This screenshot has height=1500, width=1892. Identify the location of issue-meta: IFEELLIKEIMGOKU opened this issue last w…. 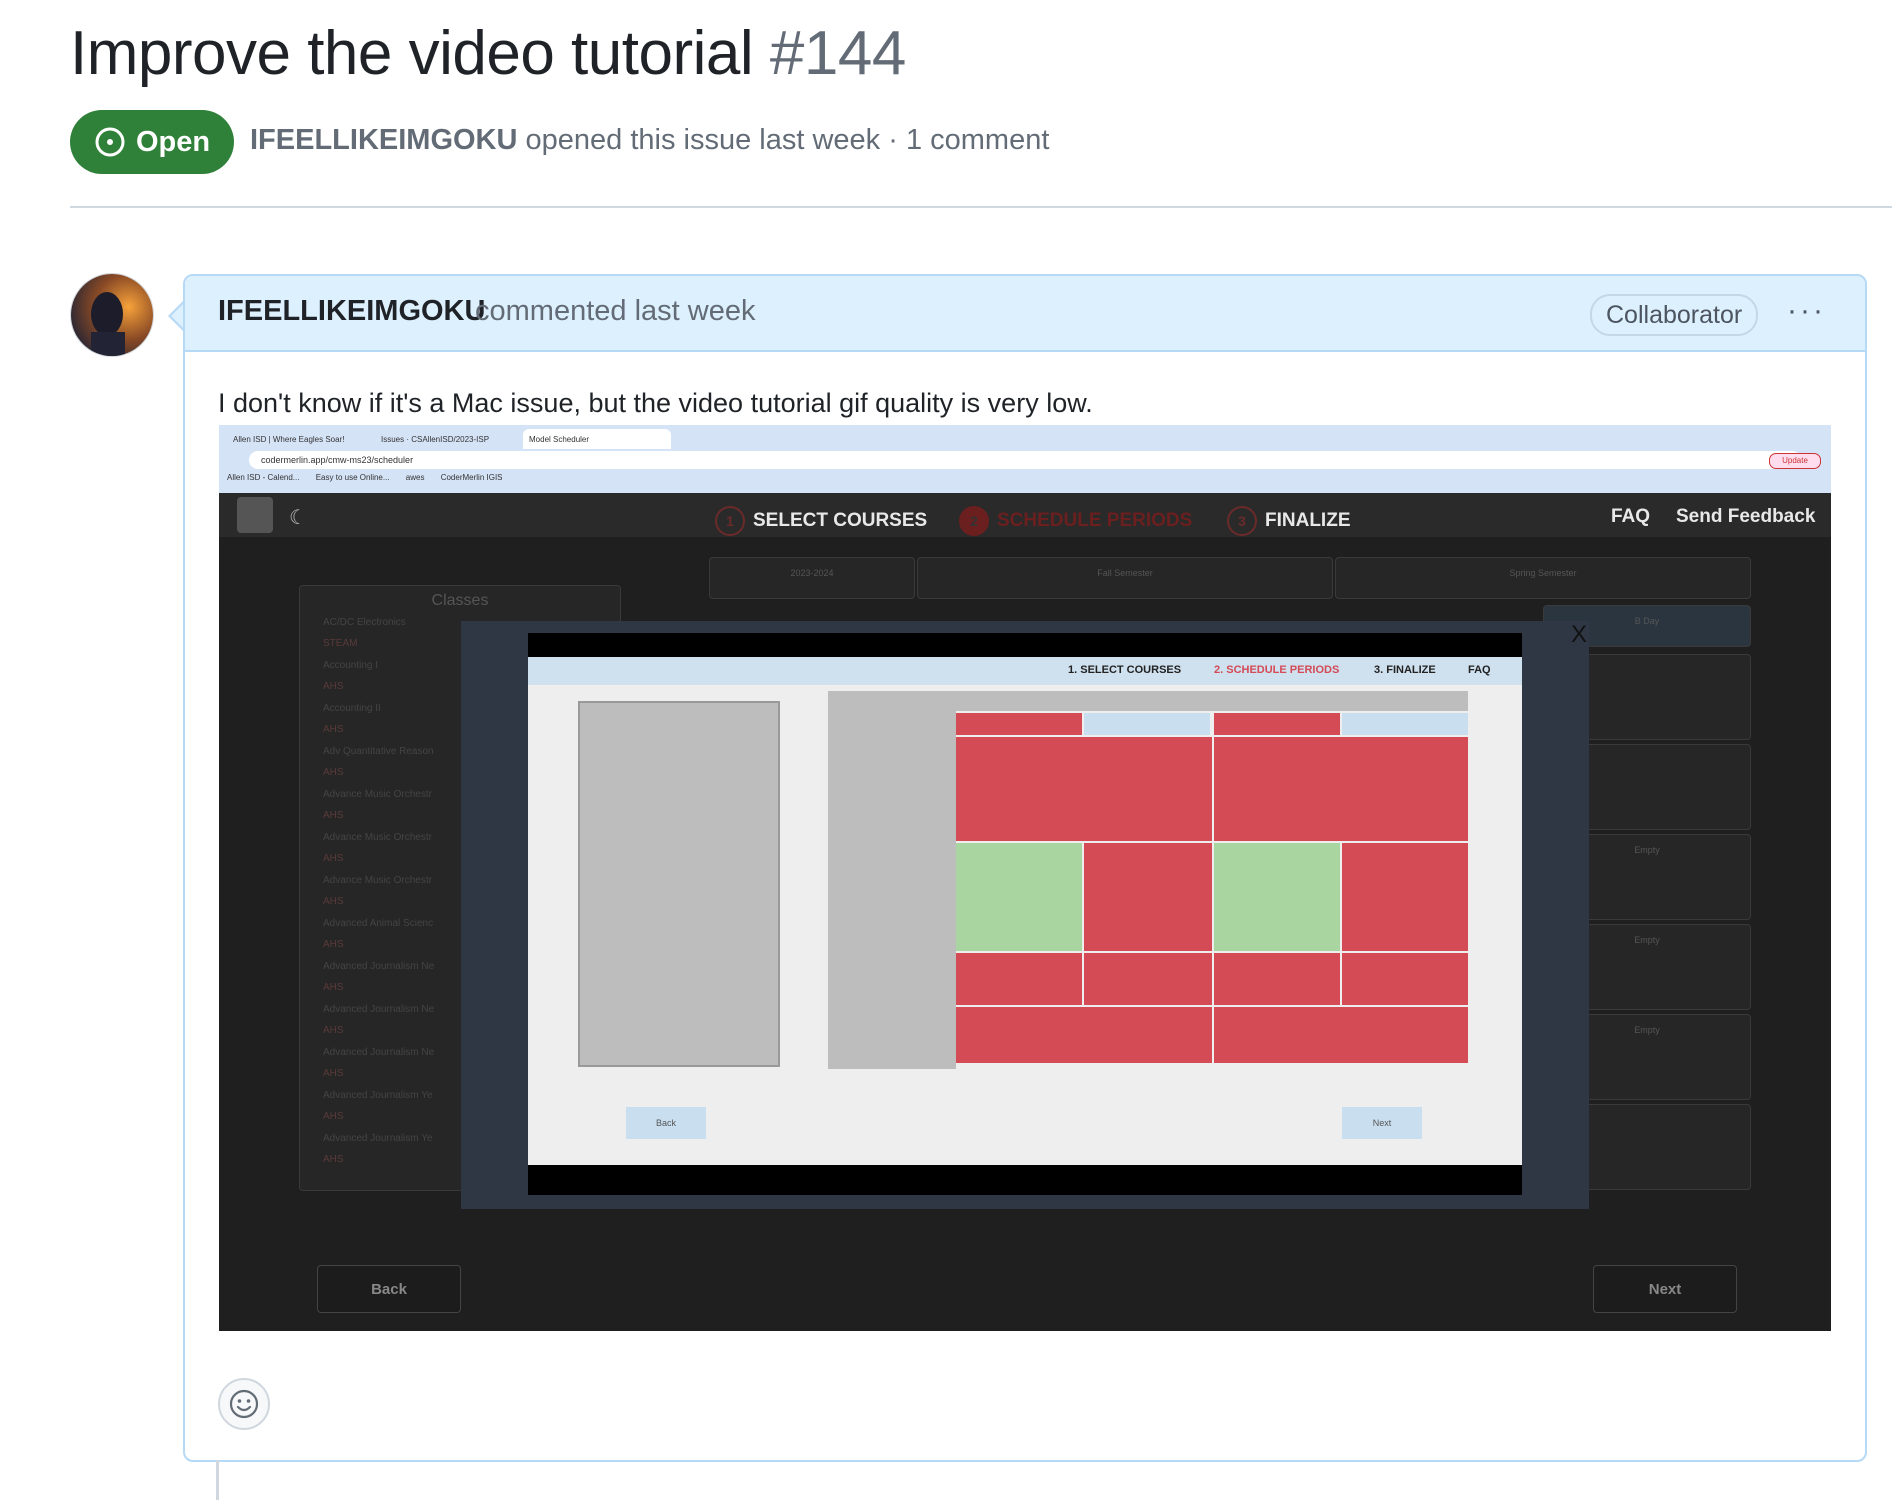
(649, 140).